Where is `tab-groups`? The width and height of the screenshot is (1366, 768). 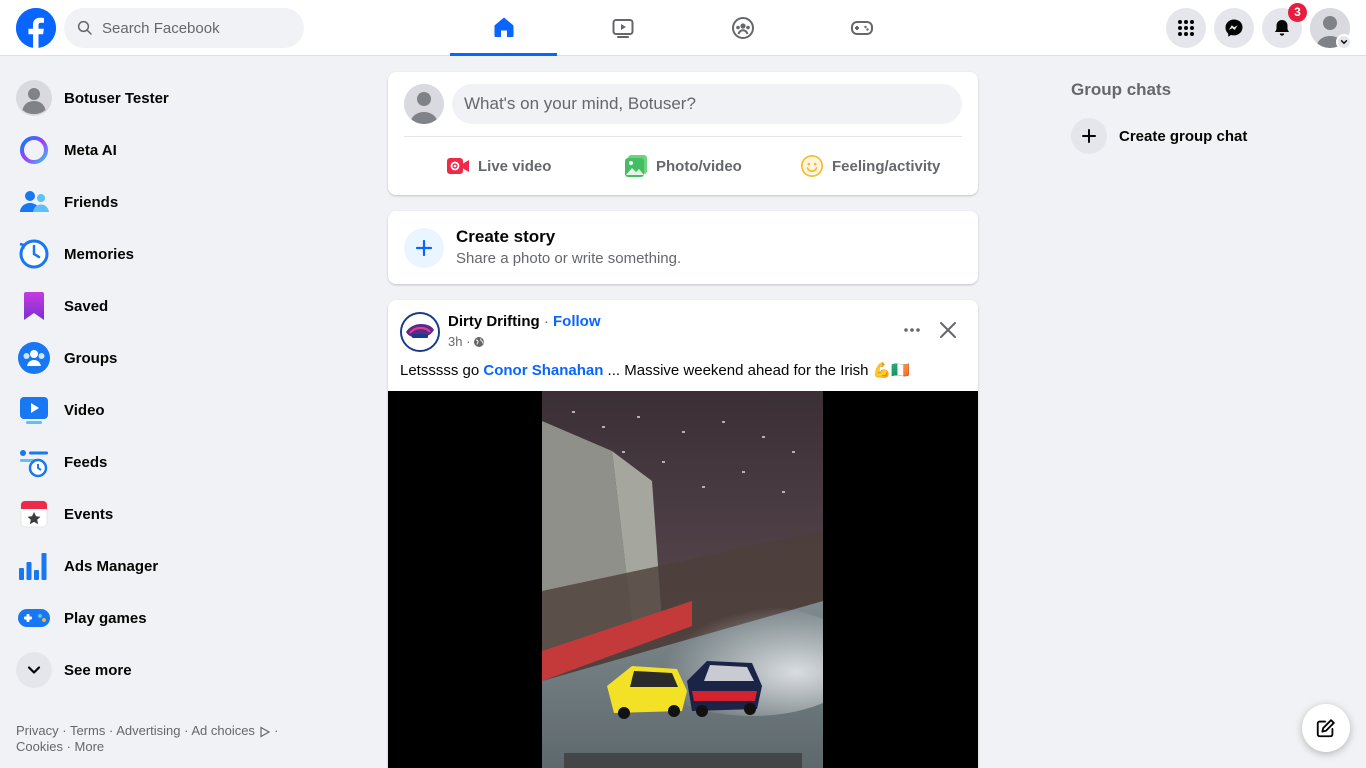
tab-groups is located at coordinates (742, 28).